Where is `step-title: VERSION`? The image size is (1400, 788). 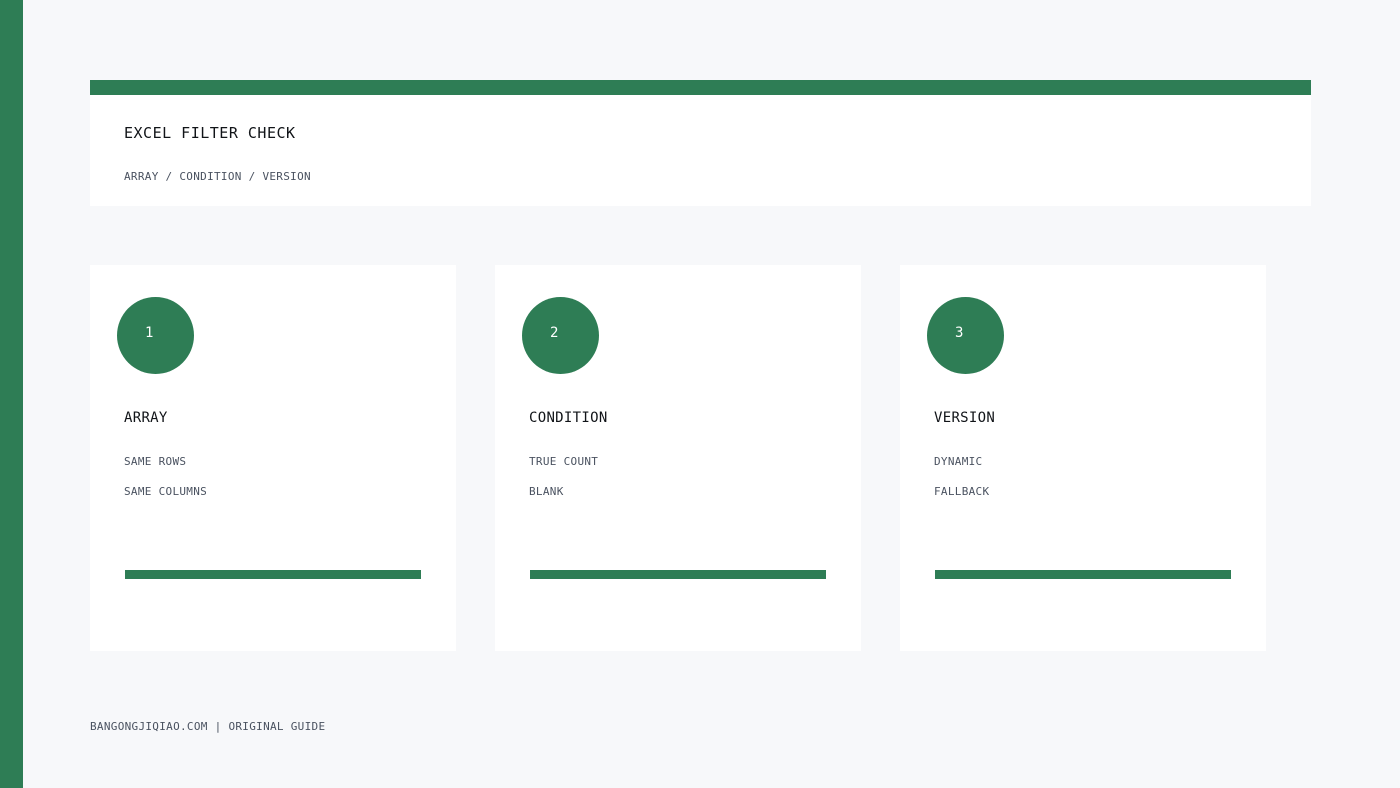 step-title: VERSION is located at coordinates (965, 418).